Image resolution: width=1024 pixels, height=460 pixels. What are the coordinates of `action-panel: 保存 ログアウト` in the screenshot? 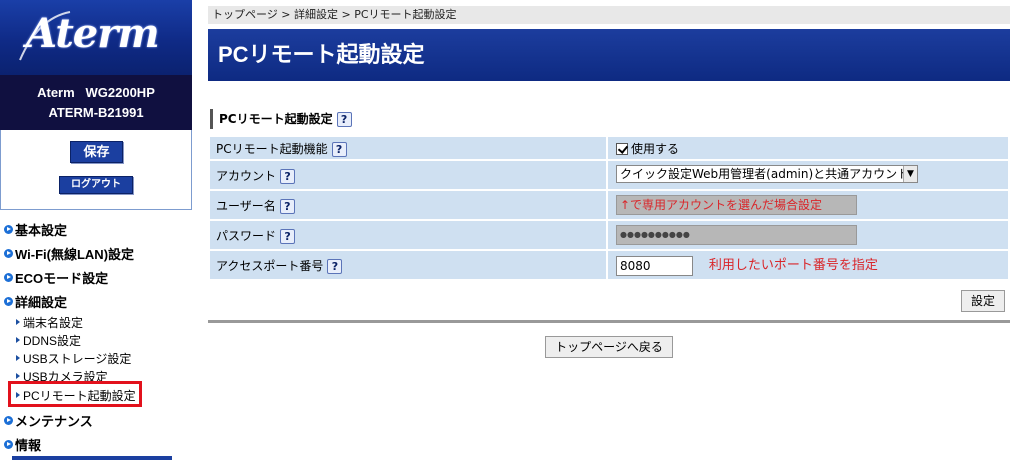 It's located at (96, 170).